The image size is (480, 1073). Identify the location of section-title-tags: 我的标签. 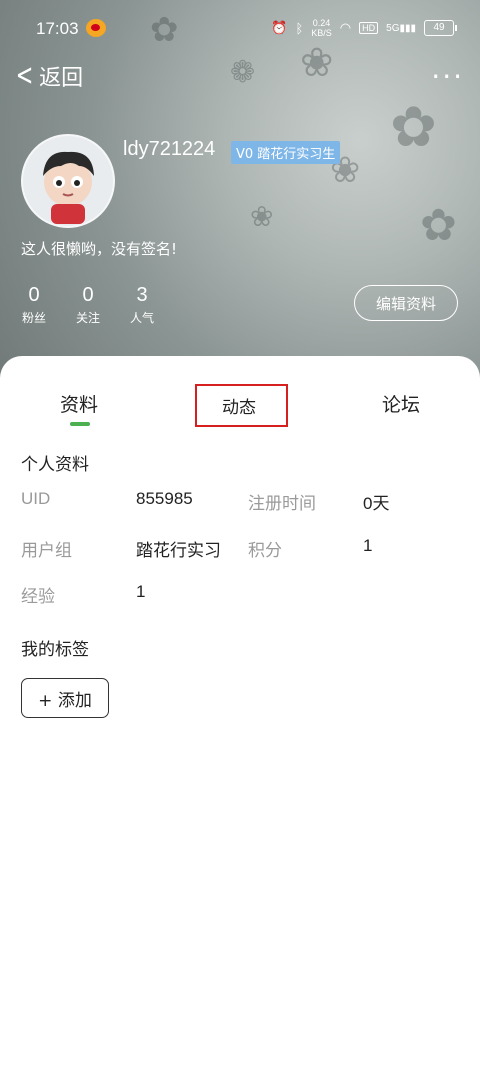
(55, 650).